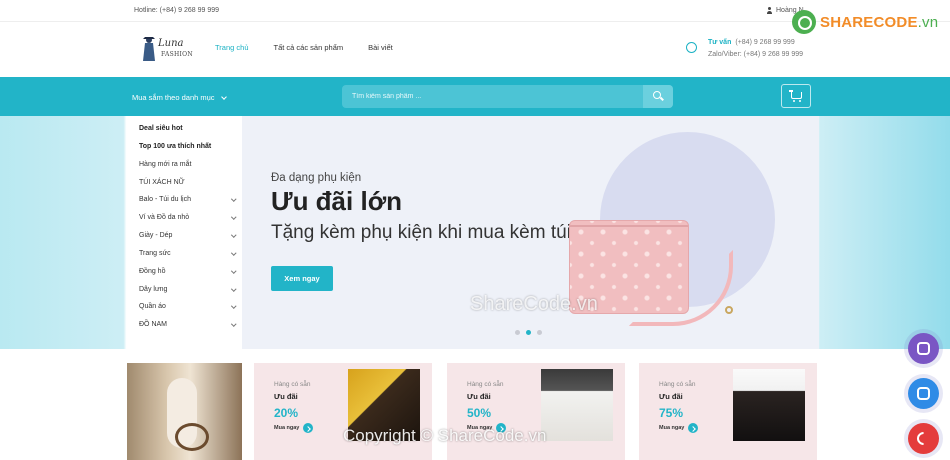 Image resolution: width=950 pixels, height=460 pixels. What do you see at coordinates (309, 47) in the screenshot?
I see `nav-all-products: Tất cả các sản phẩm` at bounding box center [309, 47].